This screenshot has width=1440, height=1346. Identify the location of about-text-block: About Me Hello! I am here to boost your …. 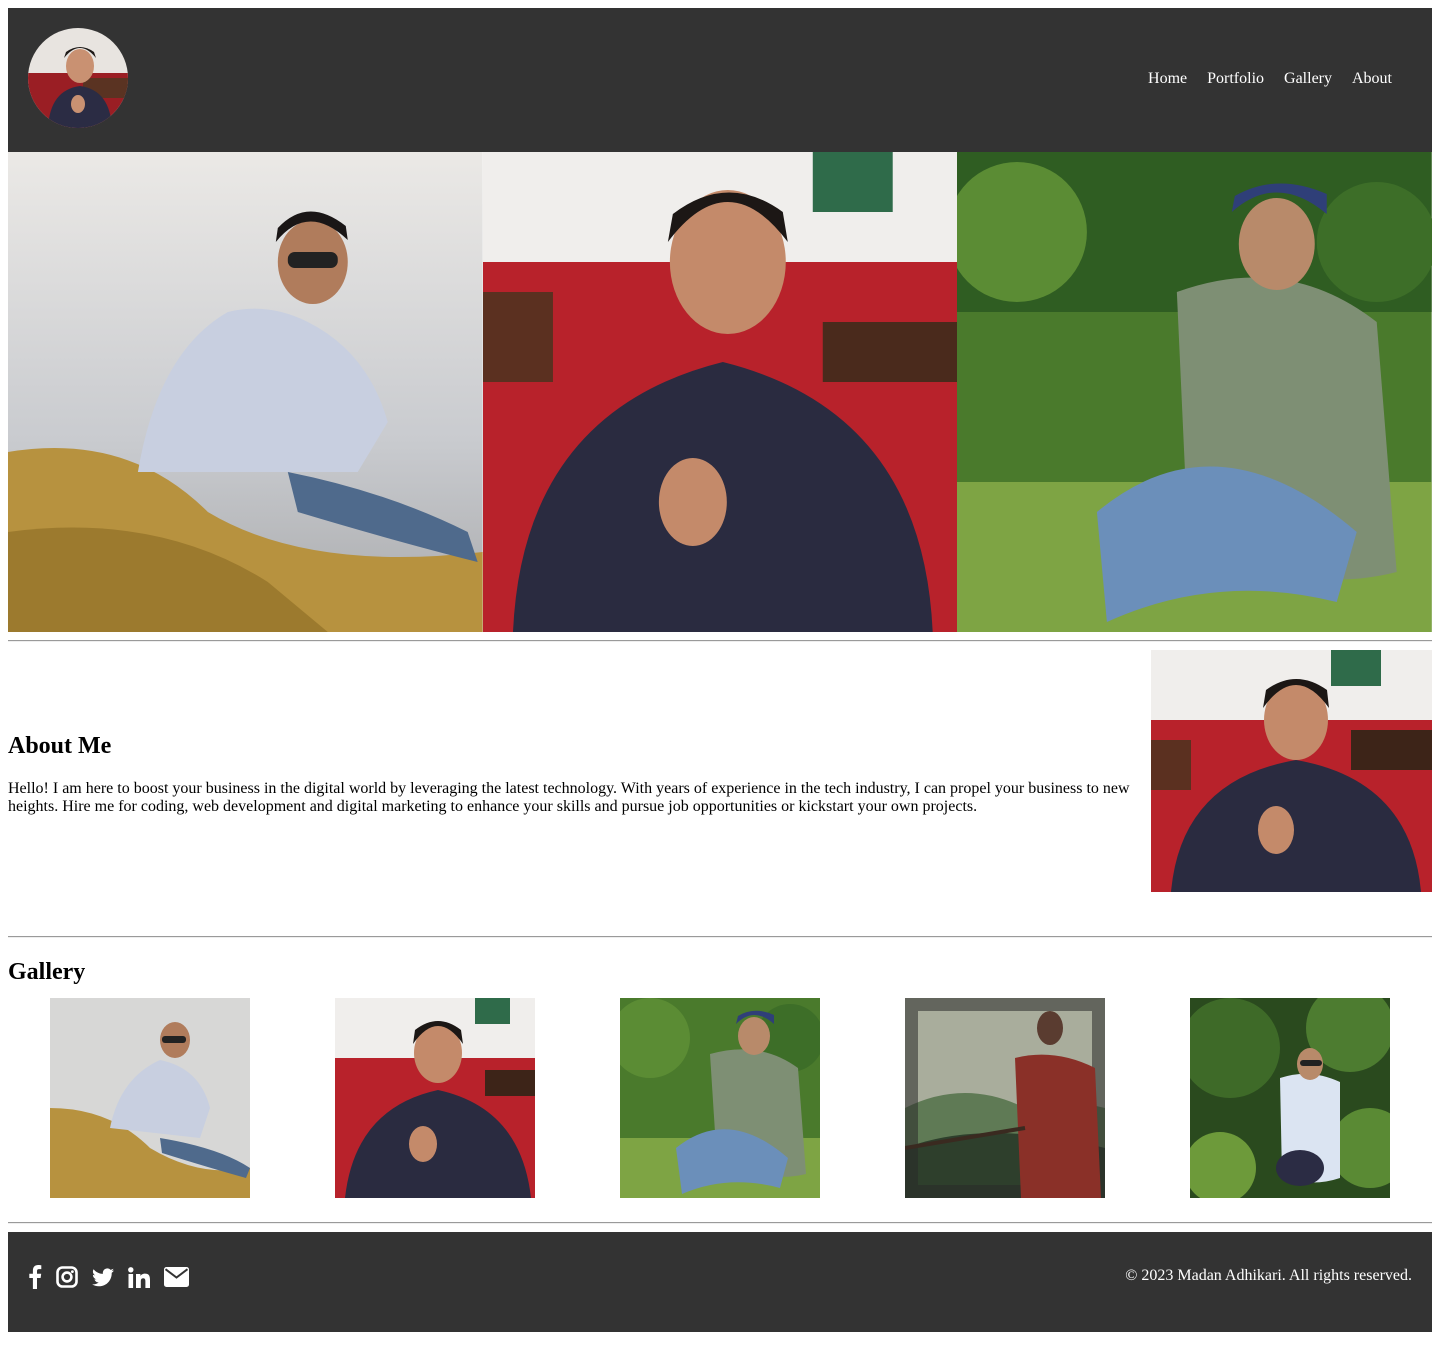
(573, 774).